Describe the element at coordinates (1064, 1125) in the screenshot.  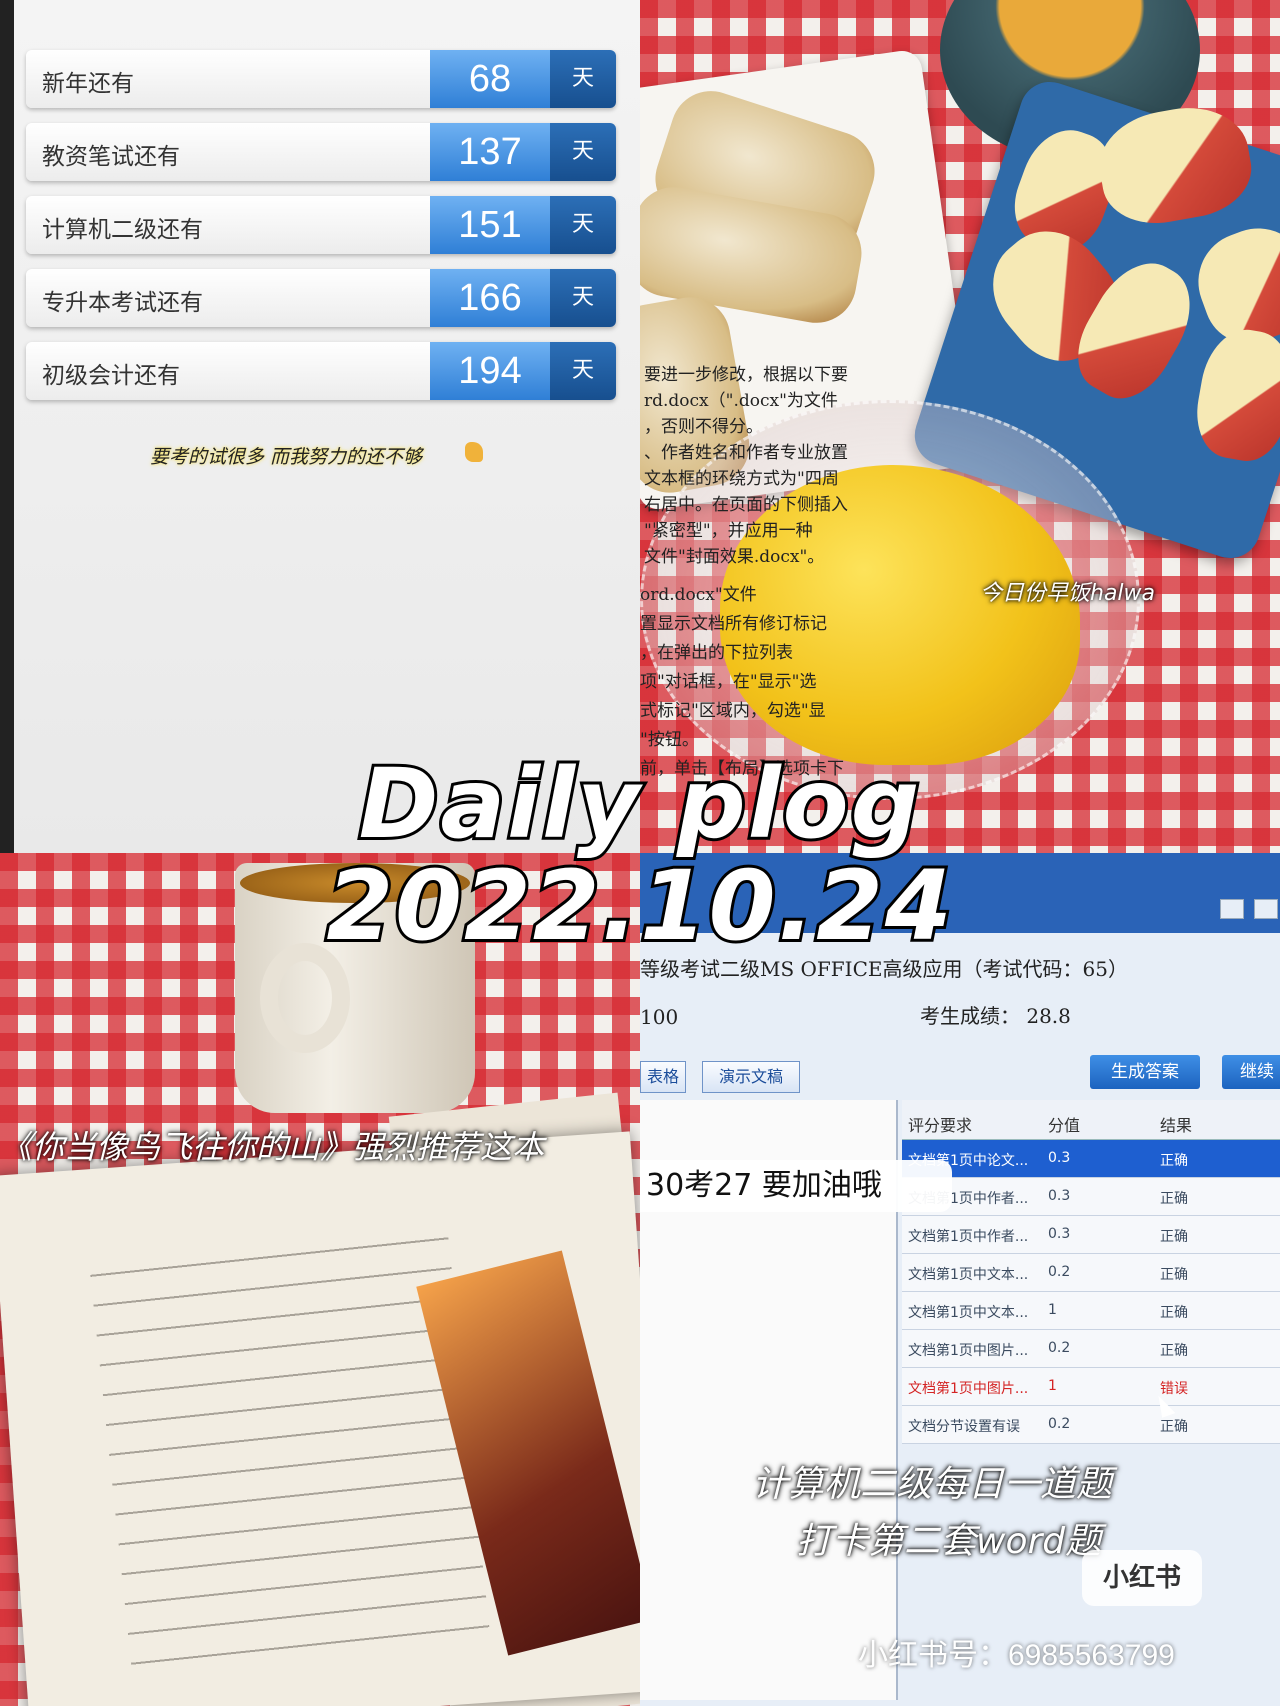
I see `col-header-score: 分值` at that location.